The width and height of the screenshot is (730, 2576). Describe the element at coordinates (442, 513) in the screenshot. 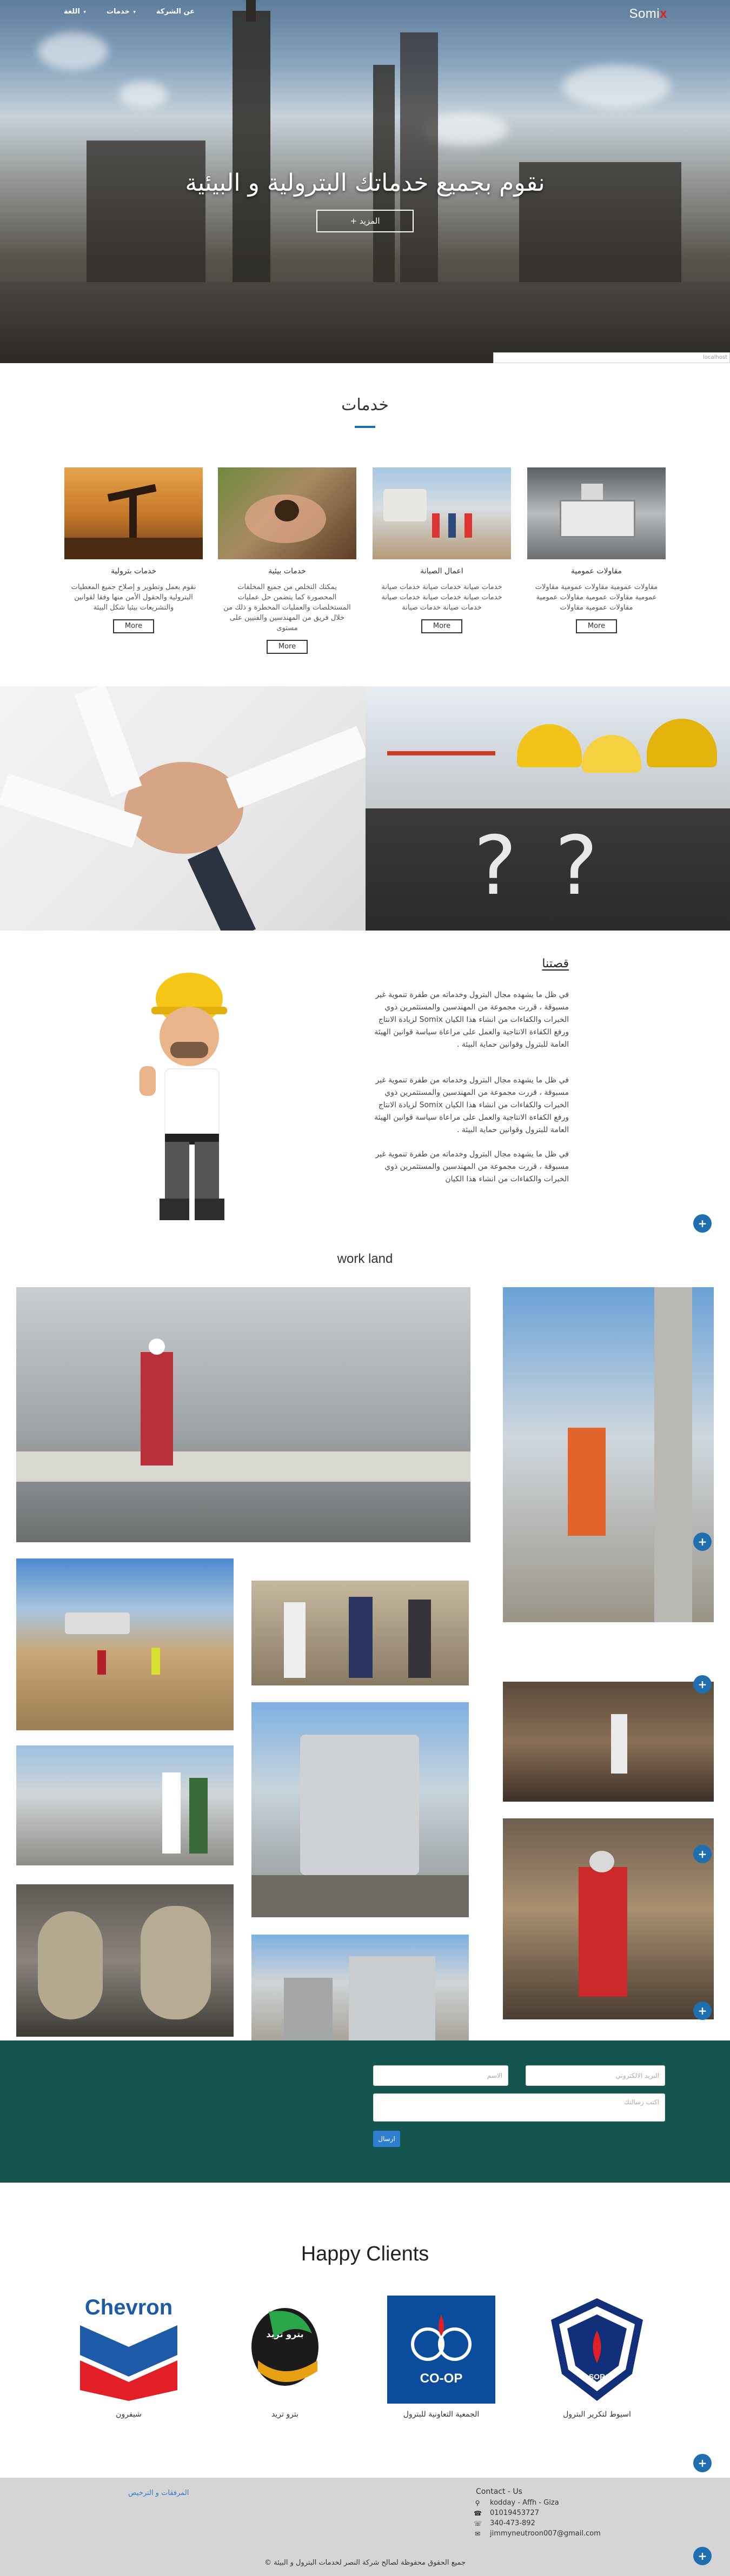

I see `service-image-maintenance` at that location.